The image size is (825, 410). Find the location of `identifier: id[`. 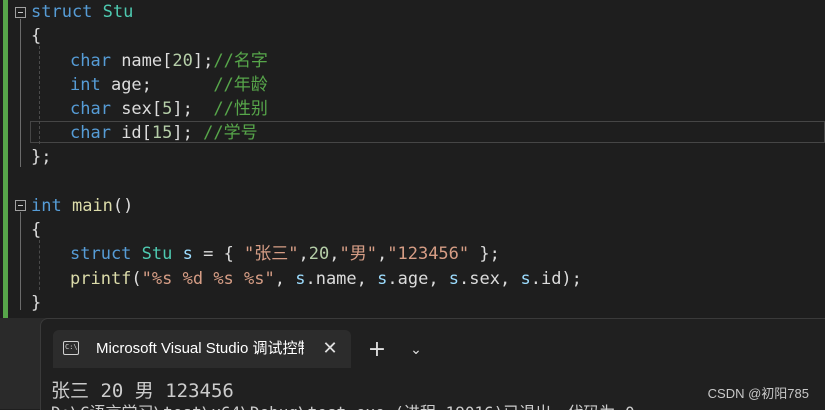

identifier: id[ is located at coordinates (131, 133).